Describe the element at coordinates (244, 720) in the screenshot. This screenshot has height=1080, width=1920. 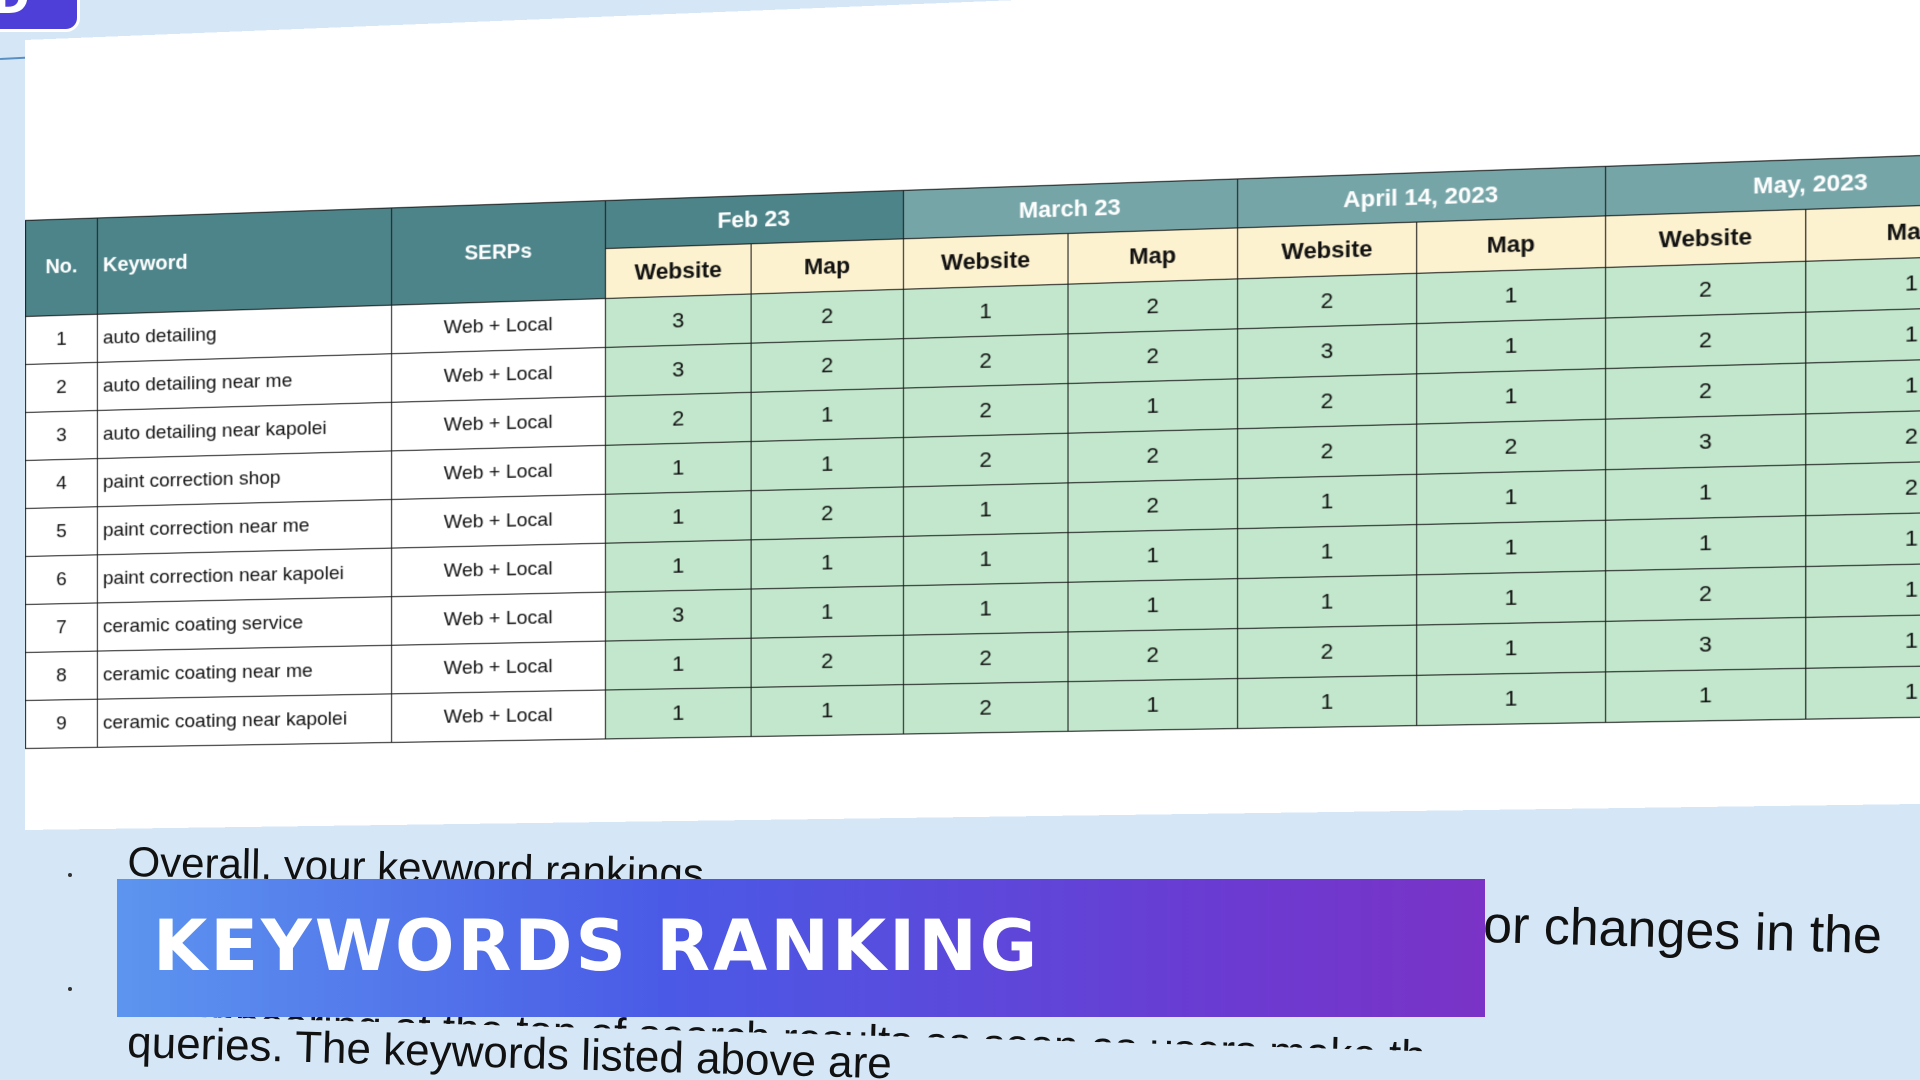
I see `keyword-cell: ceramic coating near kapolei` at that location.